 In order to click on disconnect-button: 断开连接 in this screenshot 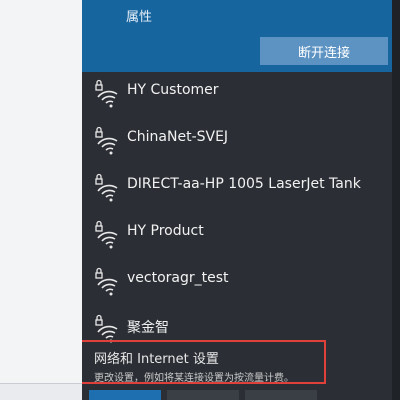, I will do `click(324, 51)`.